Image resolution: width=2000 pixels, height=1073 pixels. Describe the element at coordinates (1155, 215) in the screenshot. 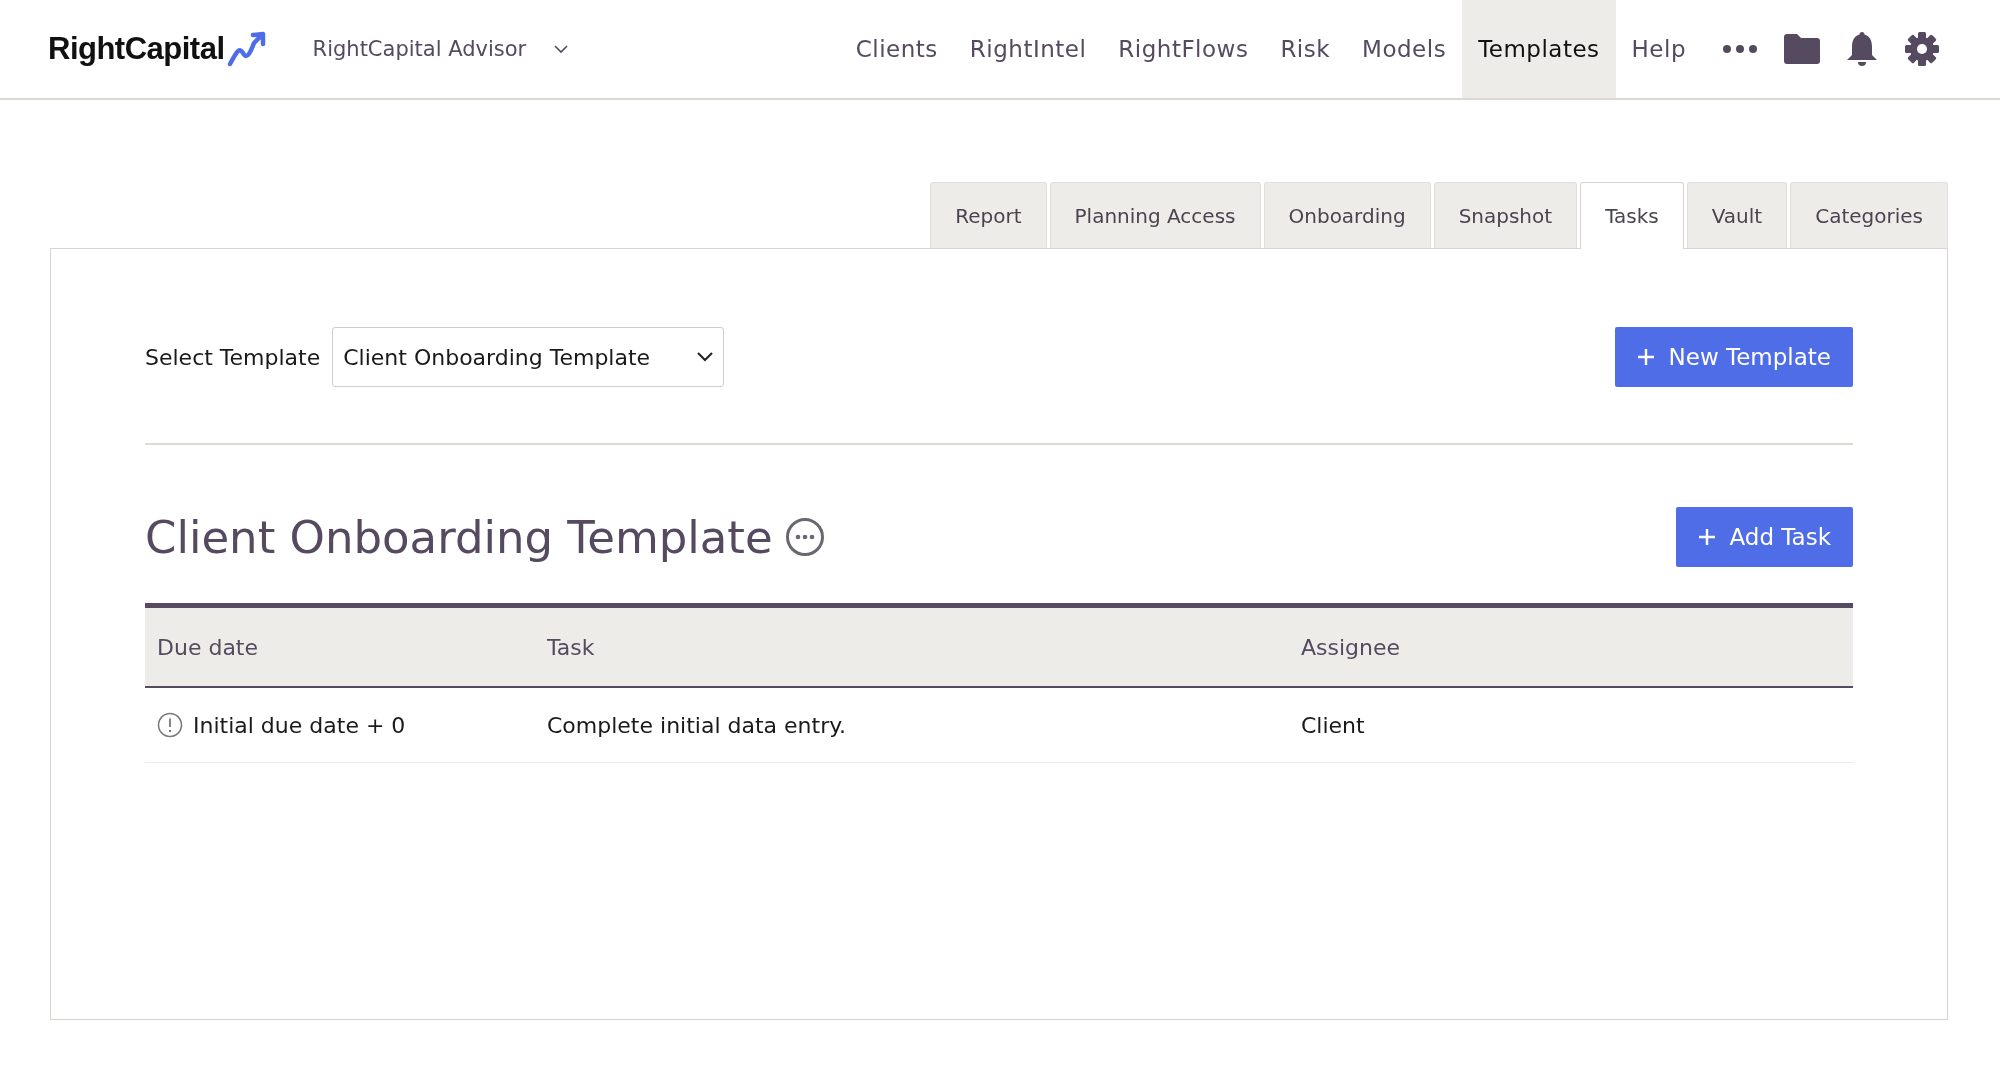

I see `tab: Planning Access` at that location.